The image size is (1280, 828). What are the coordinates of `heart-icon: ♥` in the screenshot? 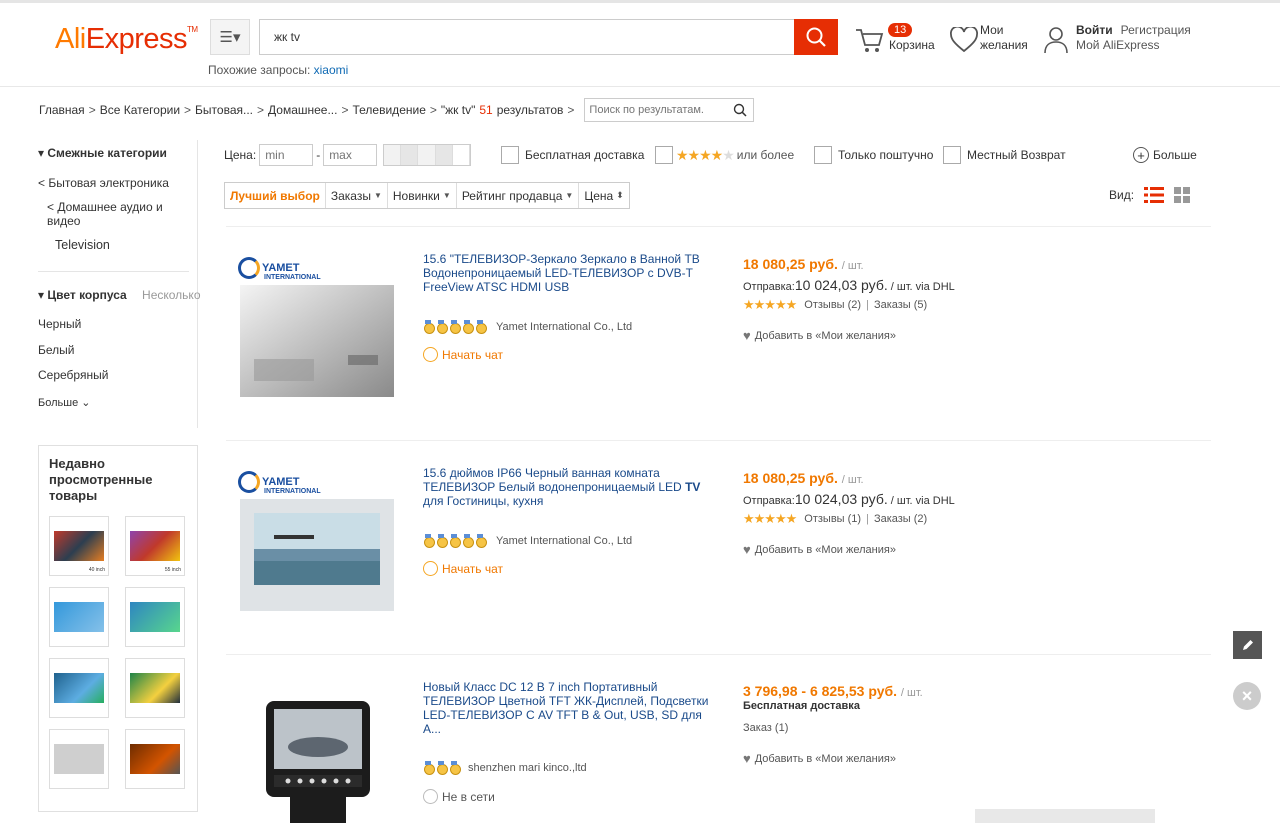 It's located at (747, 758).